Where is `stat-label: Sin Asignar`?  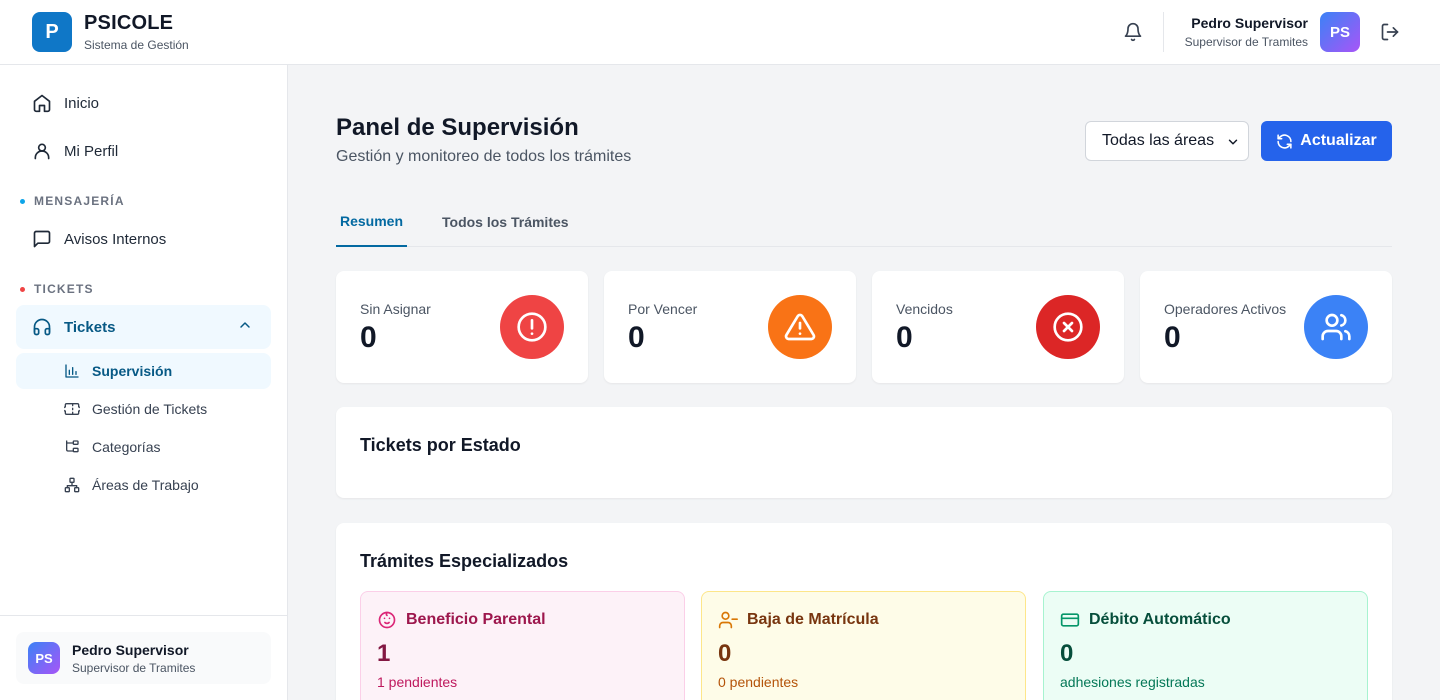
stat-label: Sin Asignar is located at coordinates (395, 309).